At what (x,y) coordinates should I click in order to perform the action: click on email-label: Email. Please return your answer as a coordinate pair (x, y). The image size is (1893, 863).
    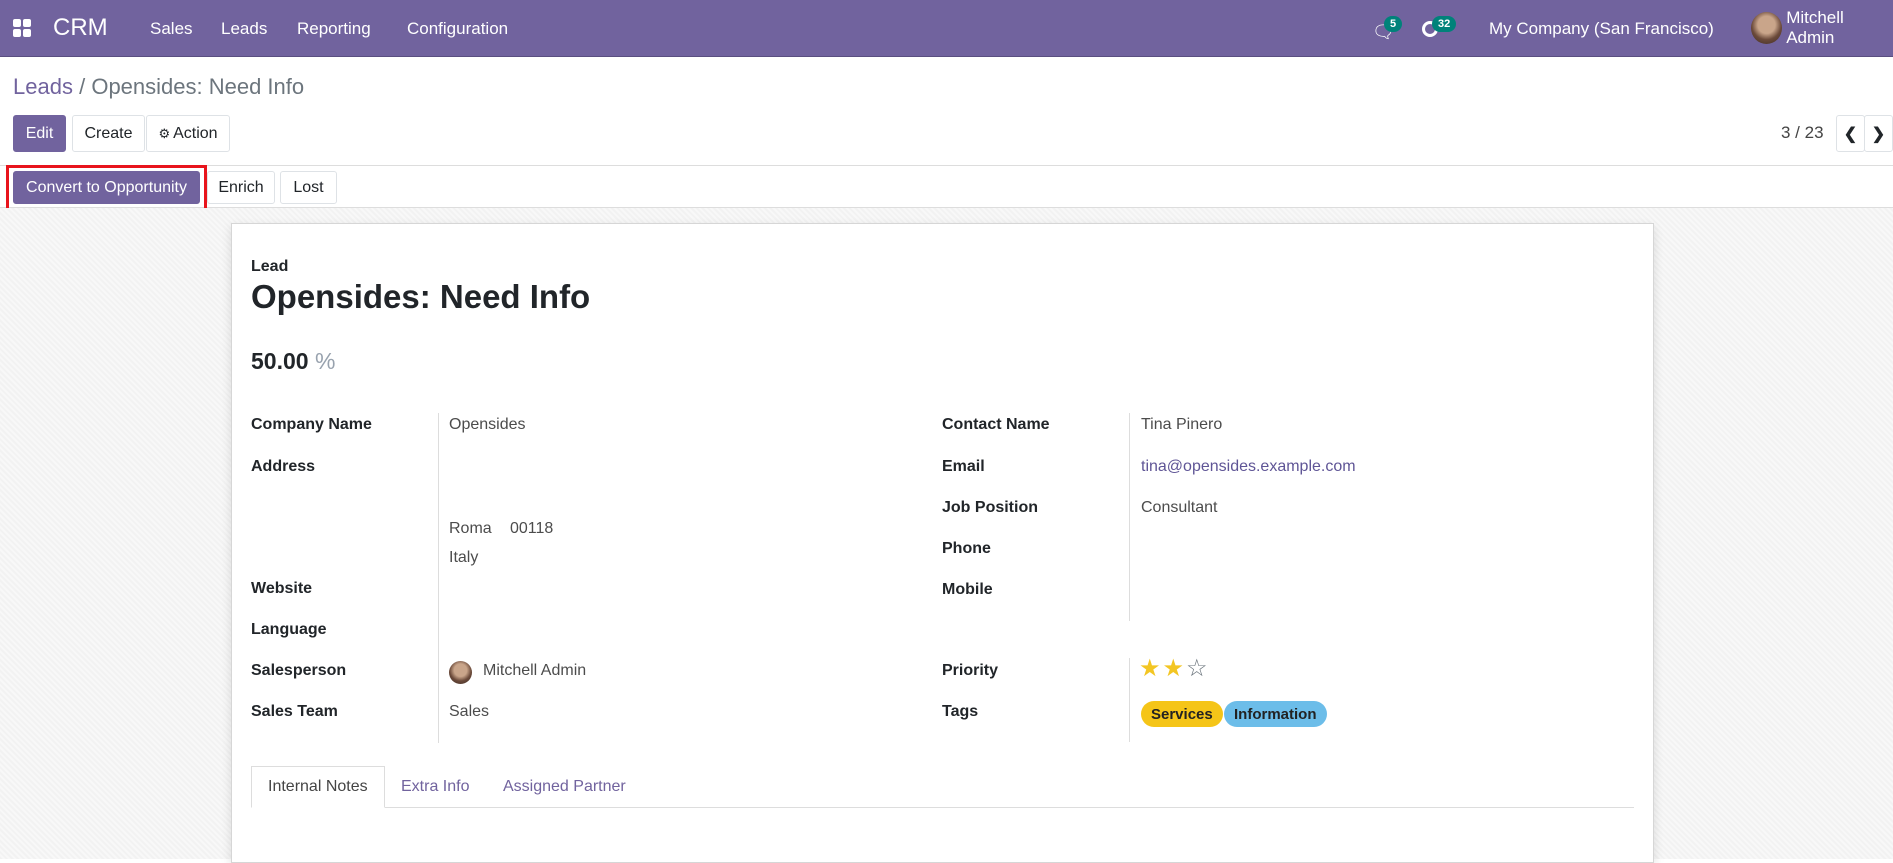
    Looking at the image, I should click on (963, 466).